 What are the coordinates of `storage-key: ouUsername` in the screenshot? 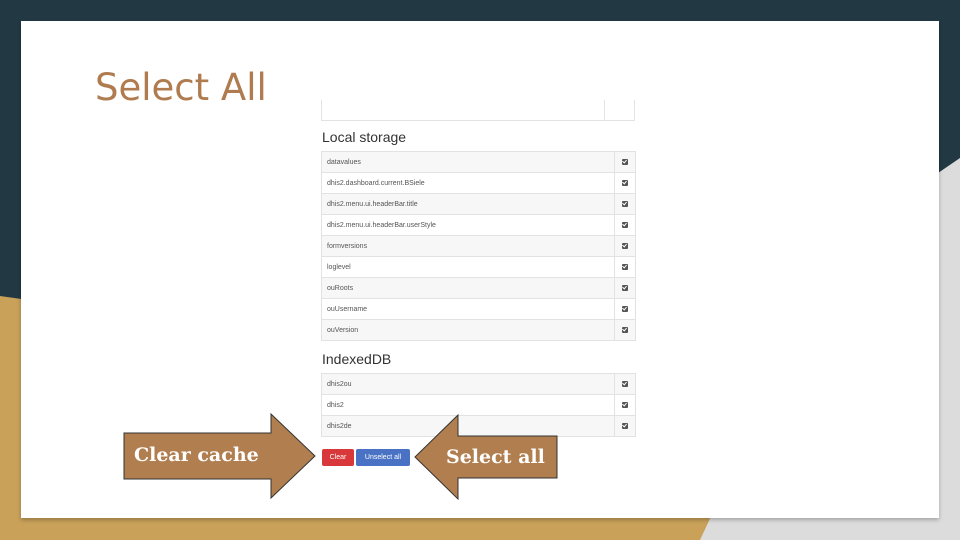 It's located at (468, 309).